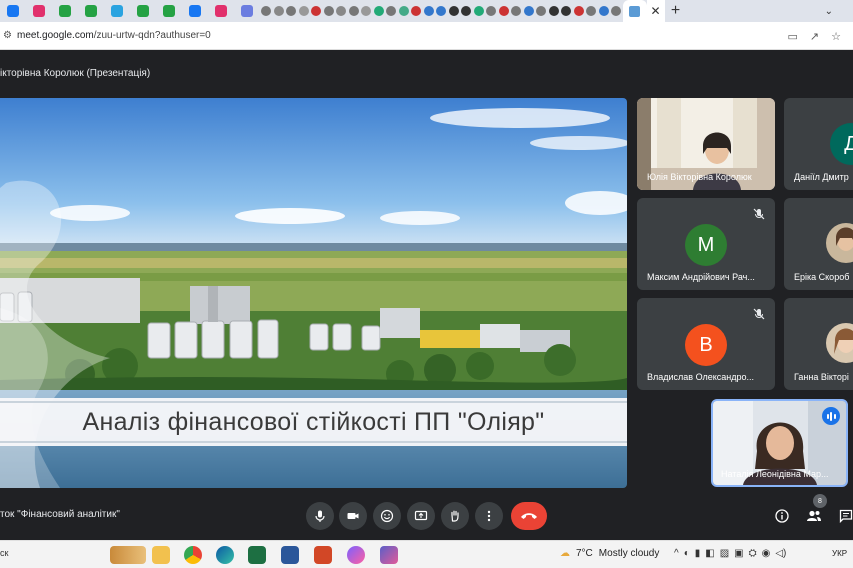 The height and width of the screenshot is (568, 853). I want to click on tab-search-chevron-icon: ⌄, so click(829, 11).